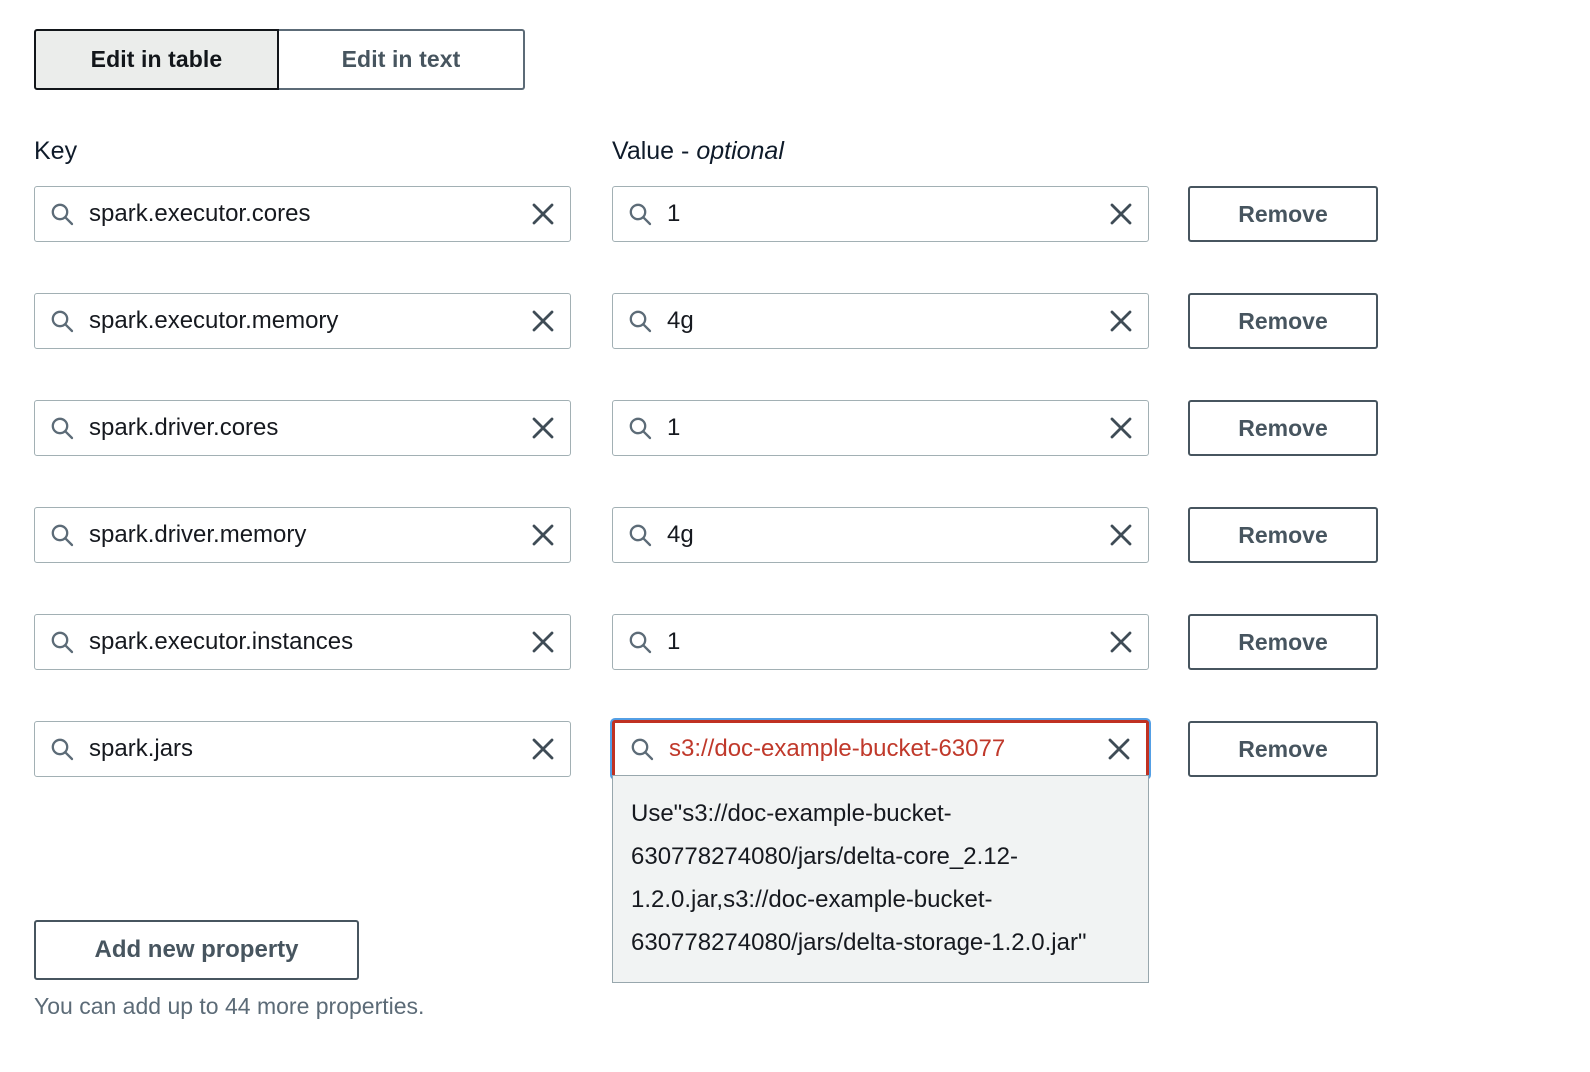  Describe the element at coordinates (229, 1006) in the screenshot. I see `property-limit-hint: You can add up to 44 more properties.` at that location.